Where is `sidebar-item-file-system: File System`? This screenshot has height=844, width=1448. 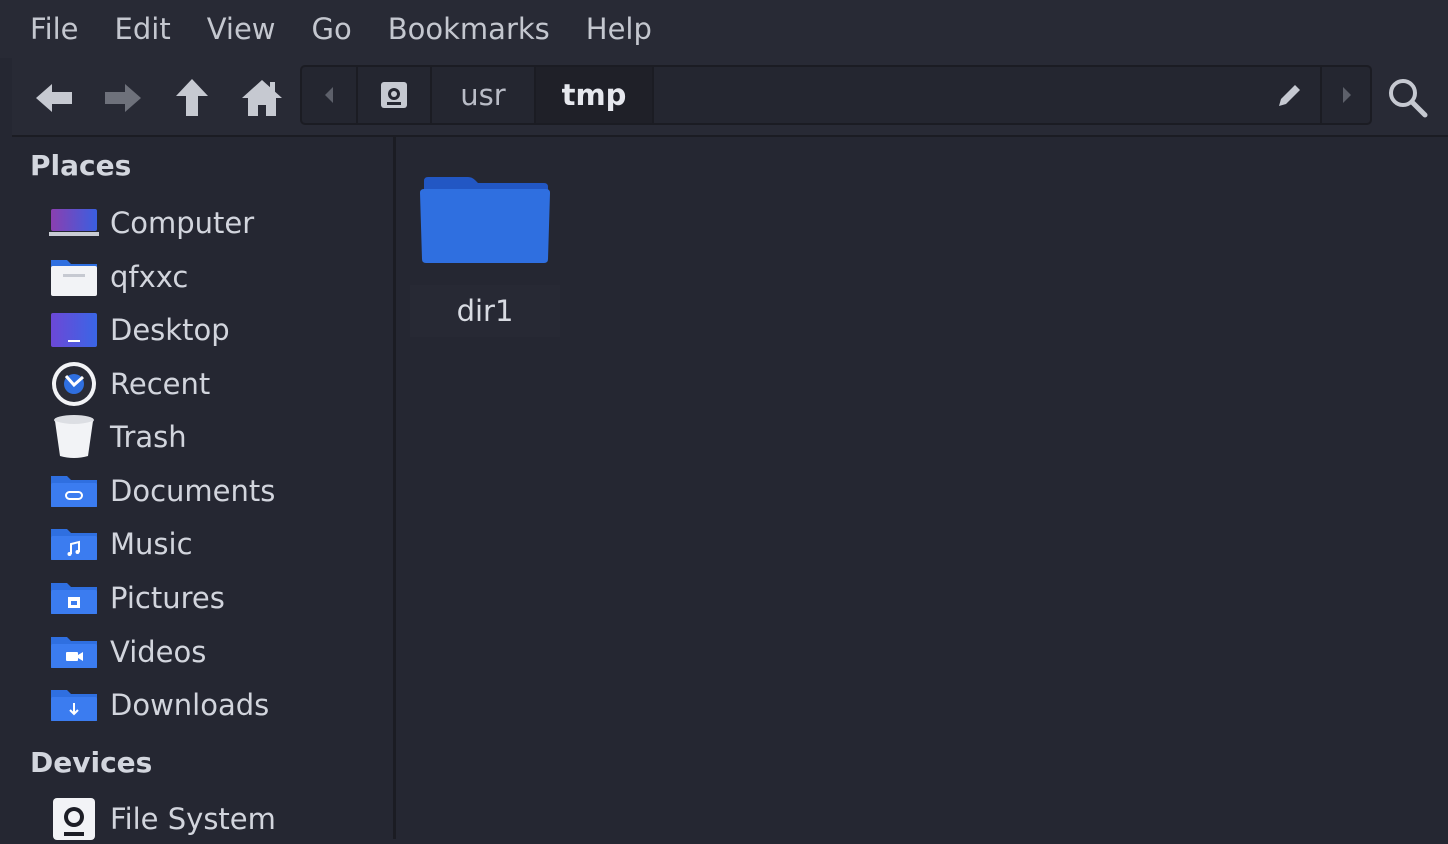 sidebar-item-file-system: File System is located at coordinates (162, 819).